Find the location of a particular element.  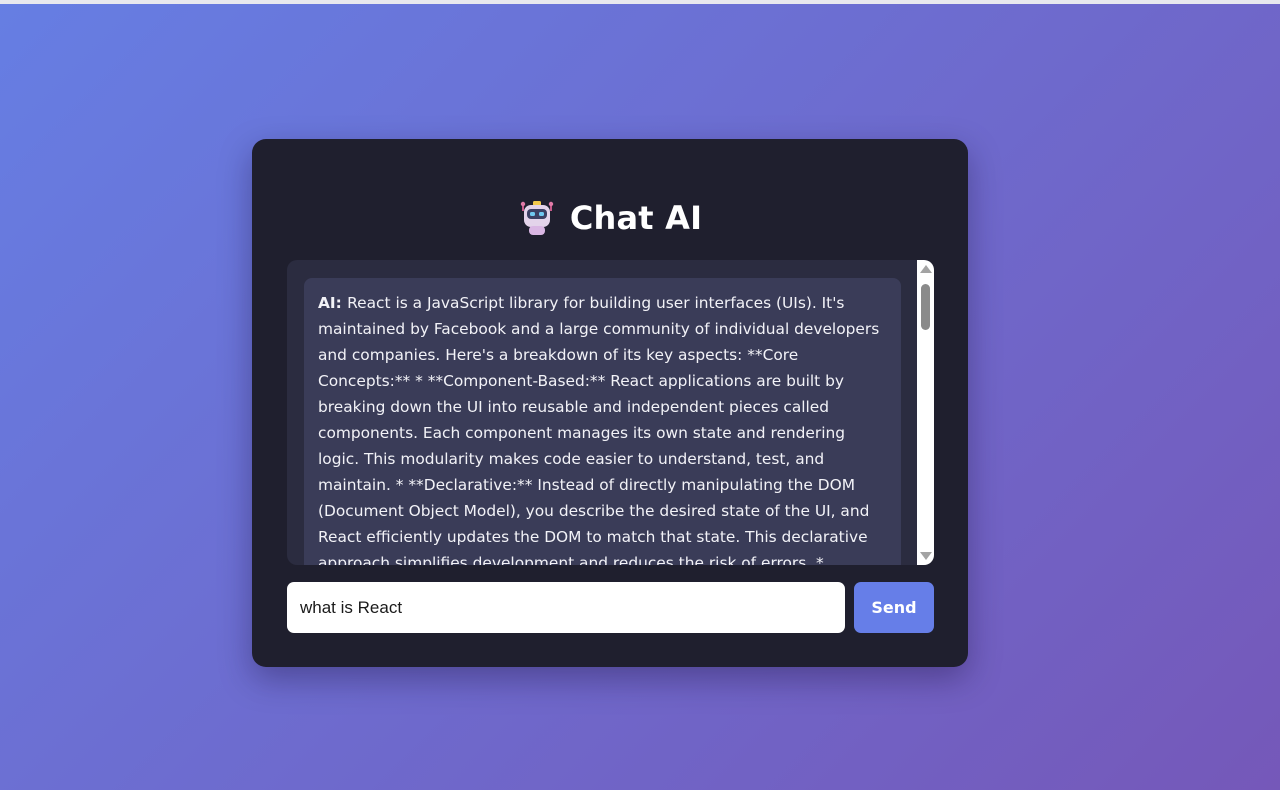

browser-top-strip is located at coordinates (640, 2).